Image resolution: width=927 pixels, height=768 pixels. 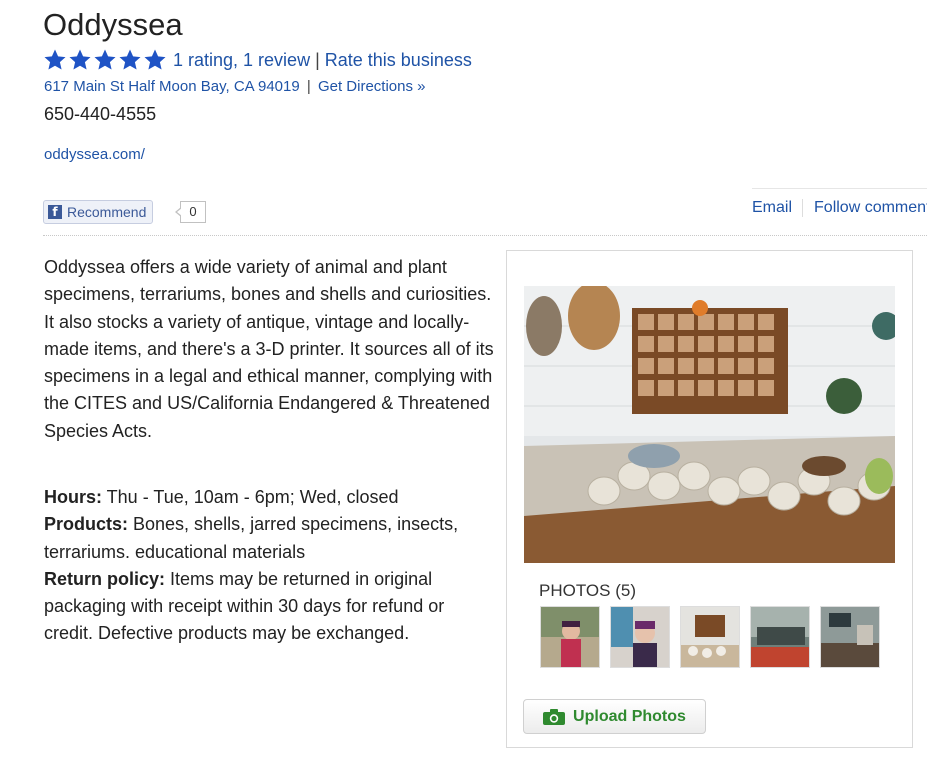 What do you see at coordinates (86, 524) in the screenshot?
I see `products-label: Products:` at bounding box center [86, 524].